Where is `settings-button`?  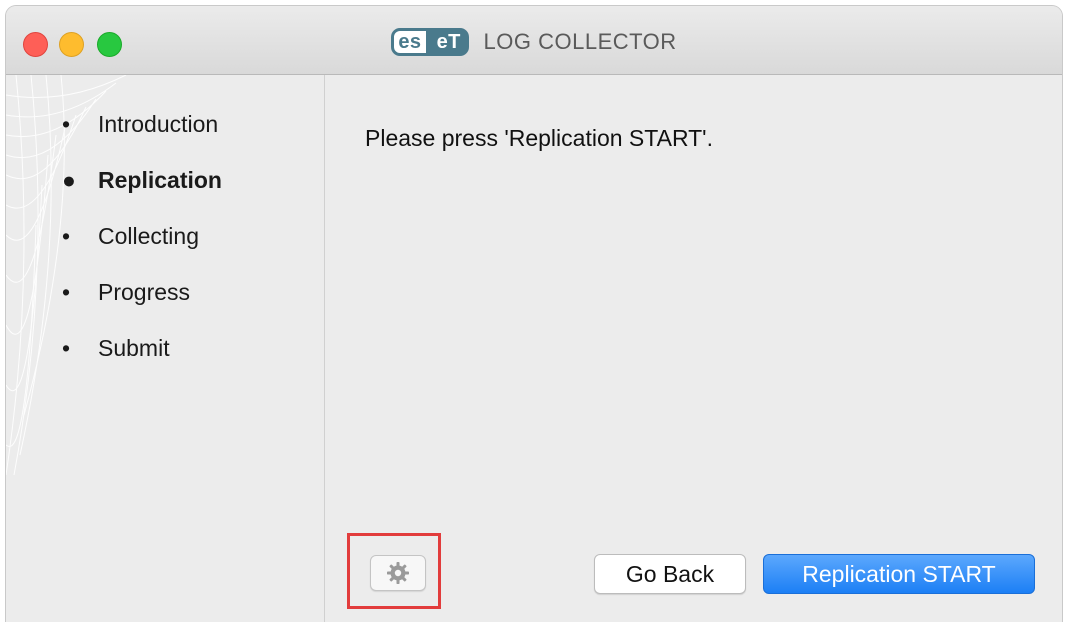 settings-button is located at coordinates (398, 573).